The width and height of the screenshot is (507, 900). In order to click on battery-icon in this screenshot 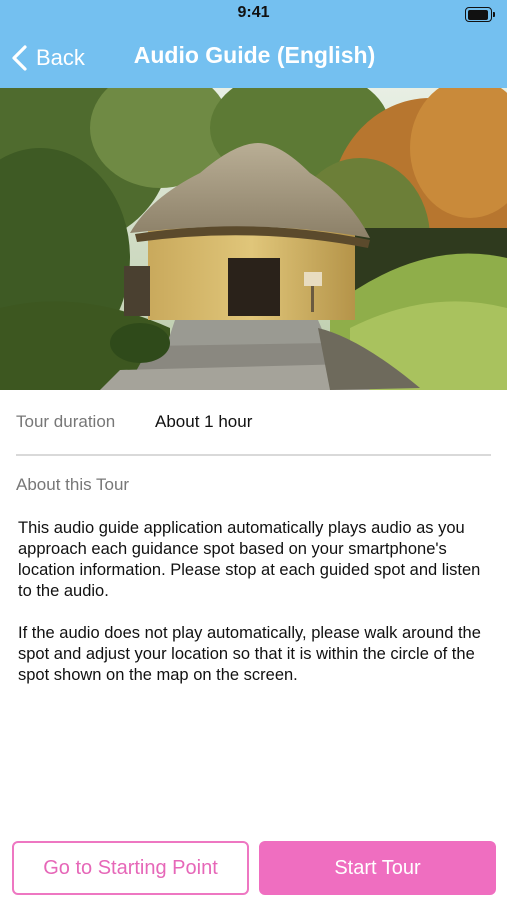, I will do `click(480, 14)`.